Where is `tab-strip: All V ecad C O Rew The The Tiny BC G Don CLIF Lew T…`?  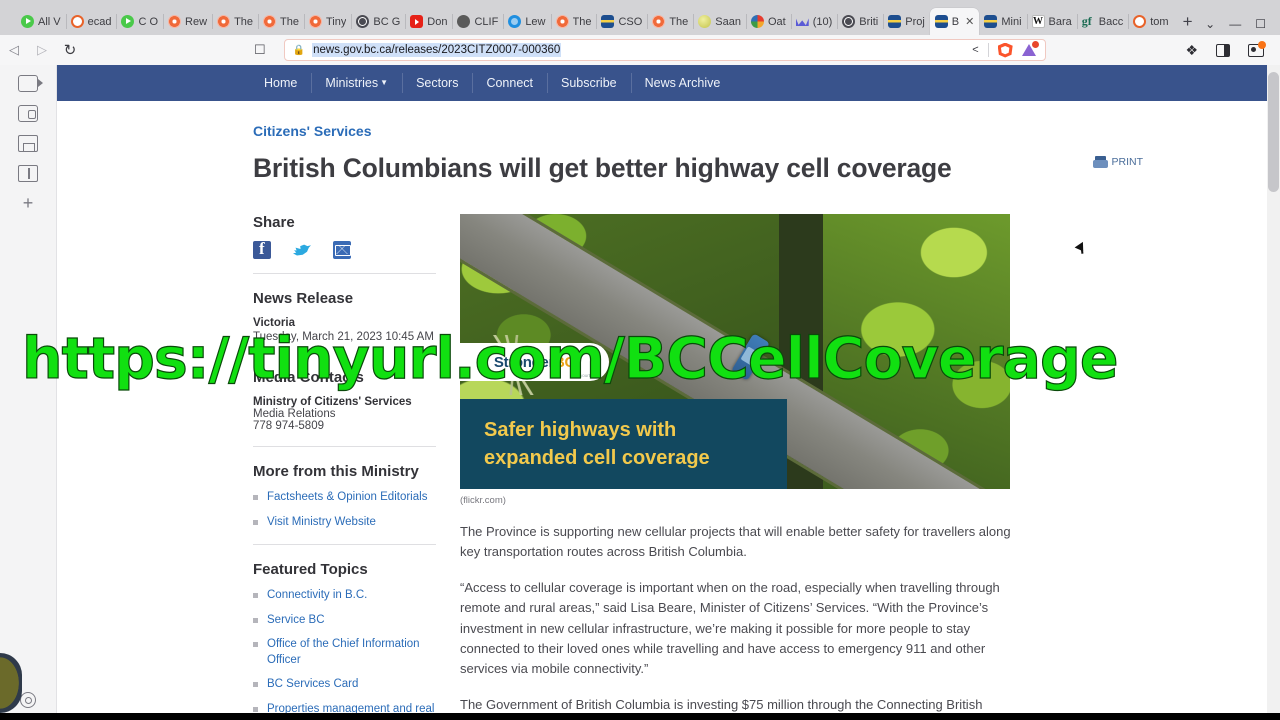 tab-strip: All V ecad C O Rew The The Tiny BC G Don CLIF Lew T… is located at coordinates (640, 17).